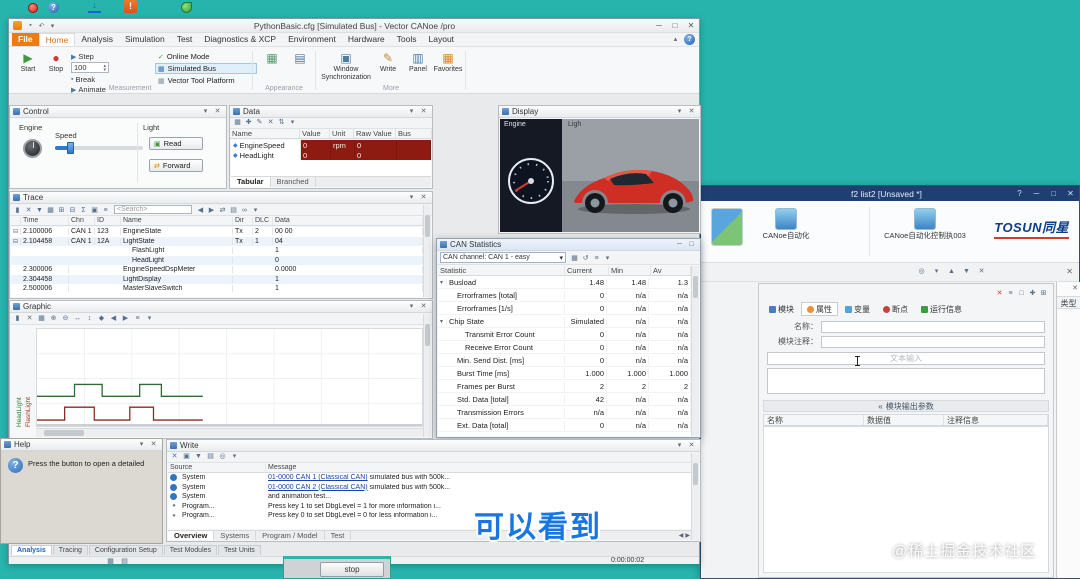  Describe the element at coordinates (318, 487) in the screenshot. I see `message-link: 01-0000 CAN 2 (Classical CAN)` at that location.